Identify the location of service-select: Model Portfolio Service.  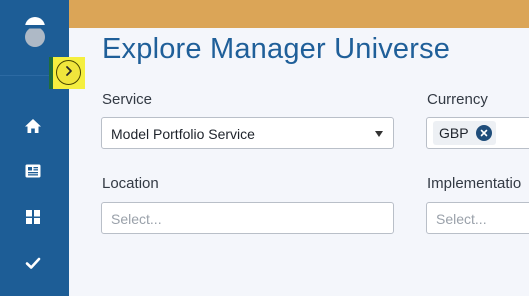
(247, 133).